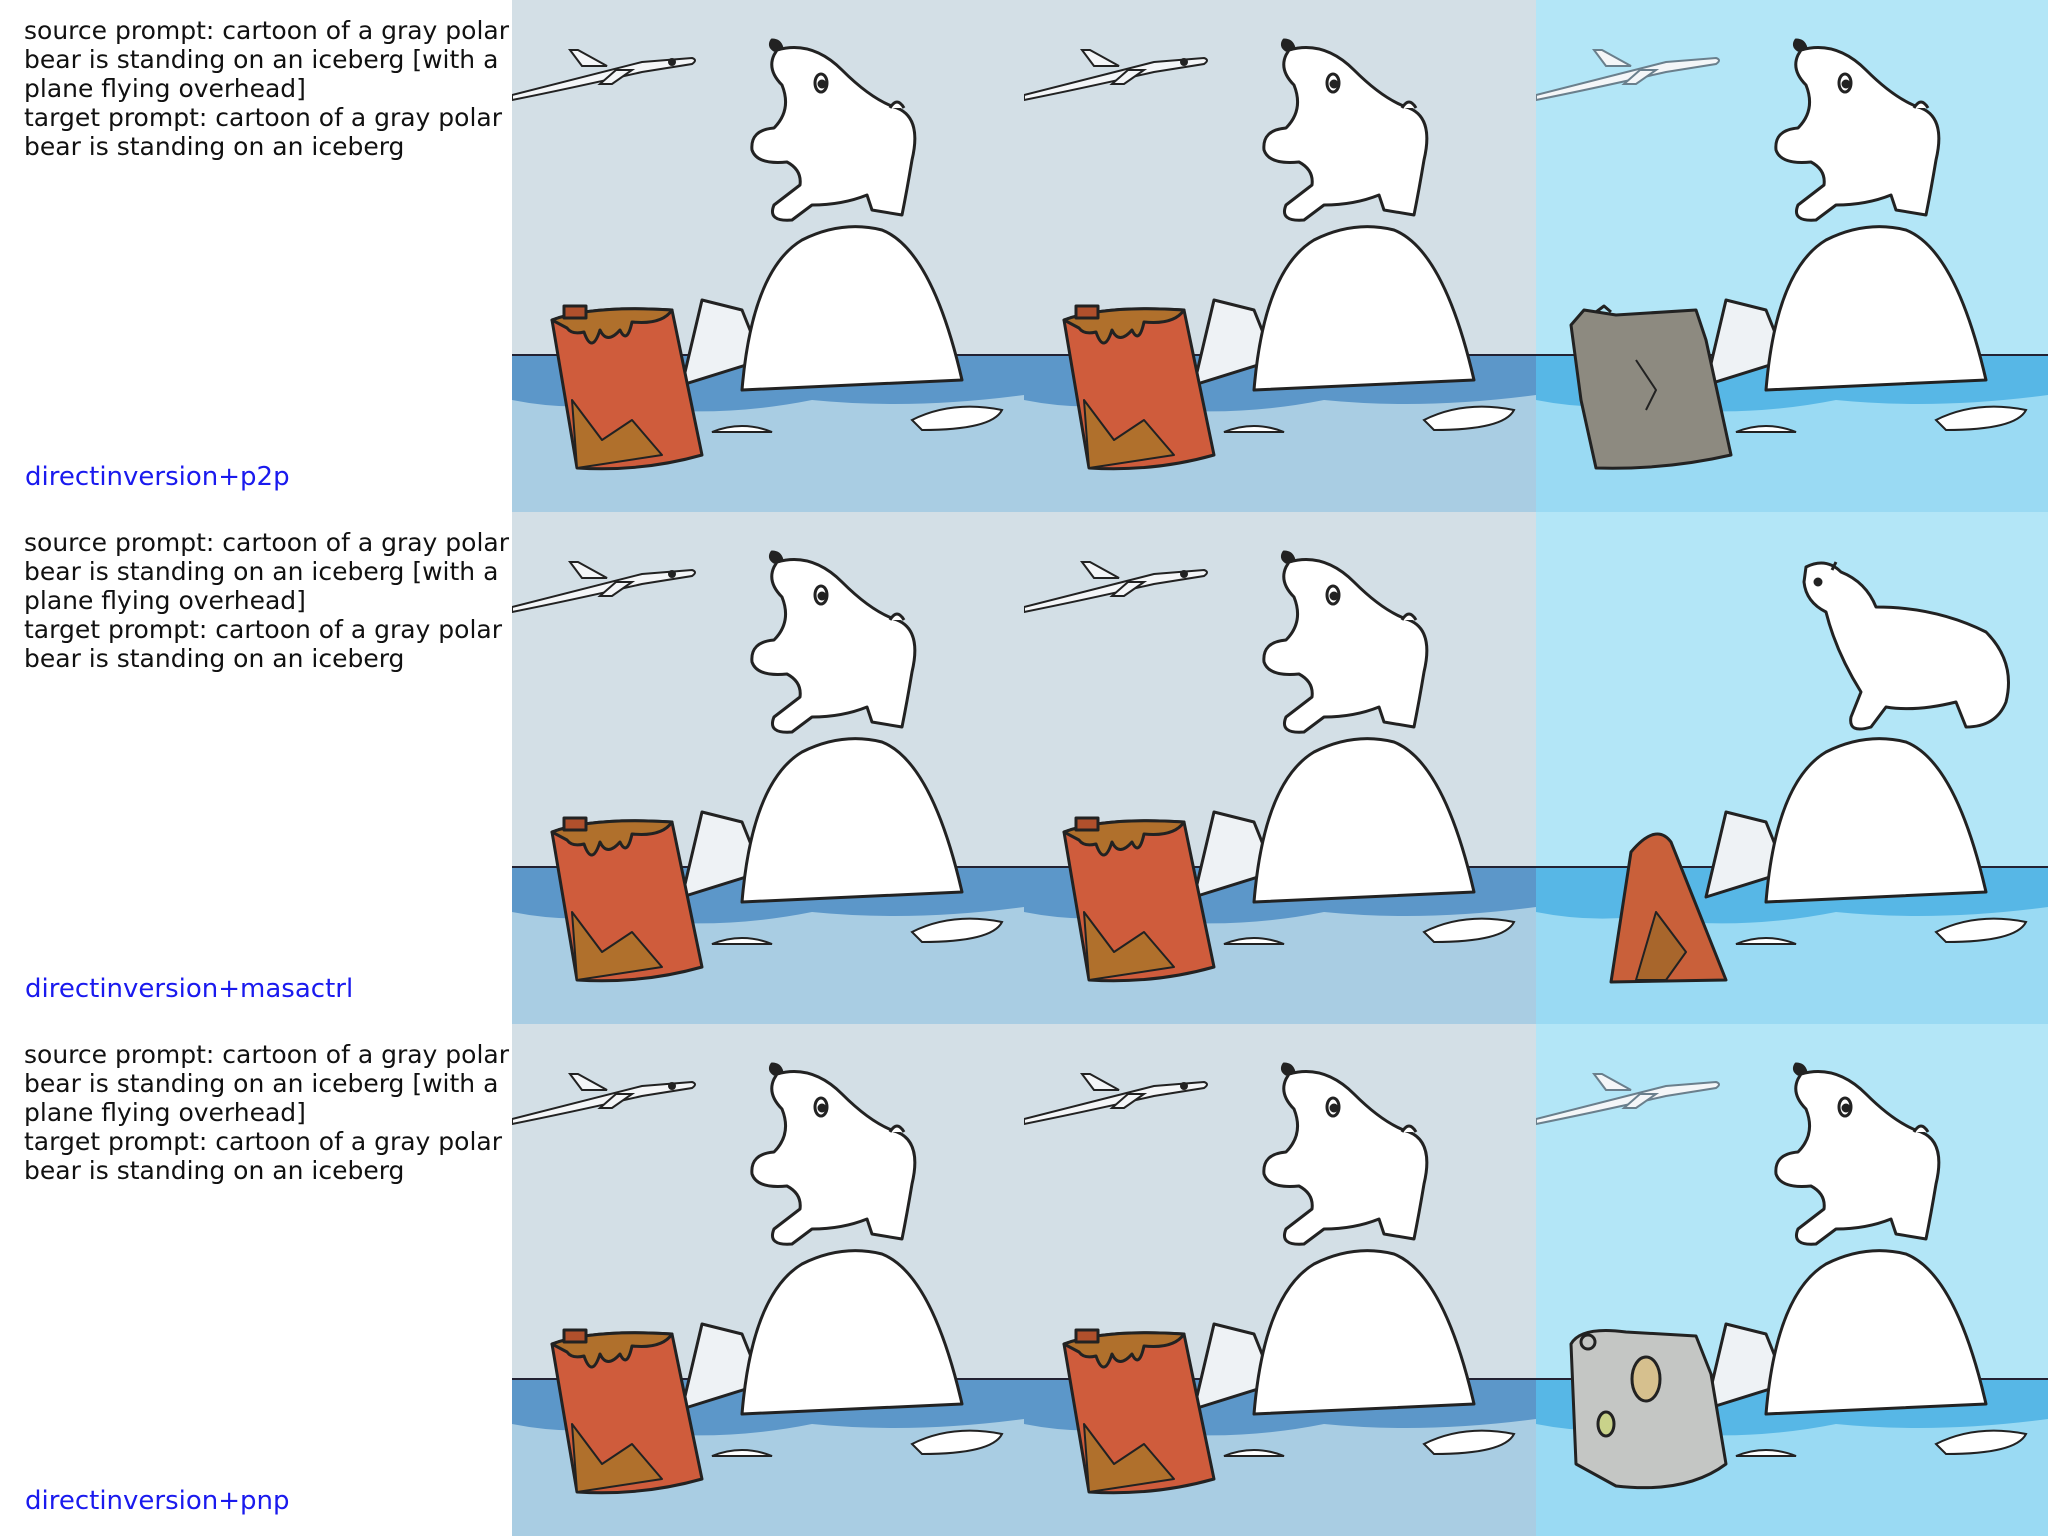  I want to click on method-label: directinversion+pnp, so click(157, 1501).